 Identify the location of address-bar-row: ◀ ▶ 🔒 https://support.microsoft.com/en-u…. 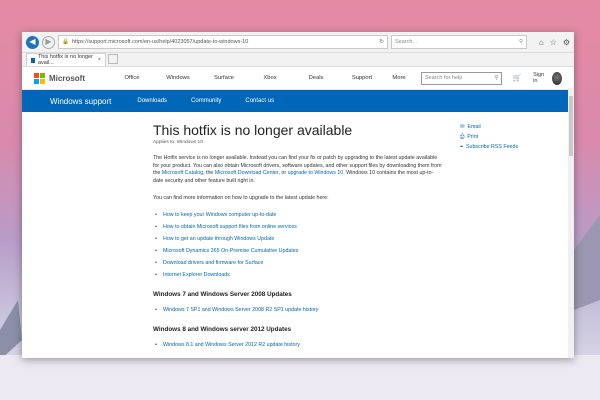
(298, 42).